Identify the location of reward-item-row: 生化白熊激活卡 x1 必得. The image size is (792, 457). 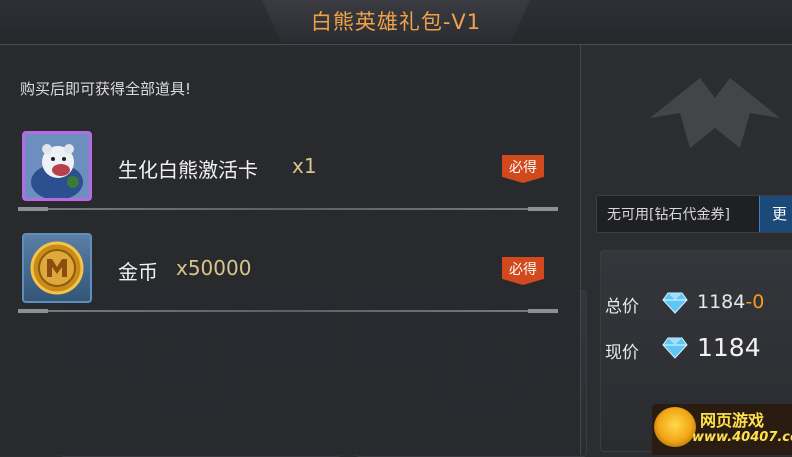
(288, 167).